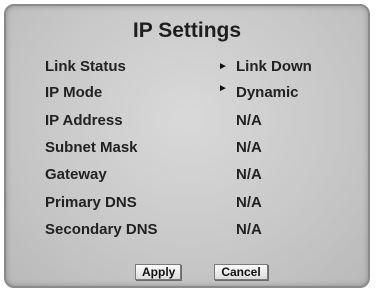  What do you see at coordinates (187, 203) in the screenshot?
I see `row-primary-dns: Primary DNS N/A` at bounding box center [187, 203].